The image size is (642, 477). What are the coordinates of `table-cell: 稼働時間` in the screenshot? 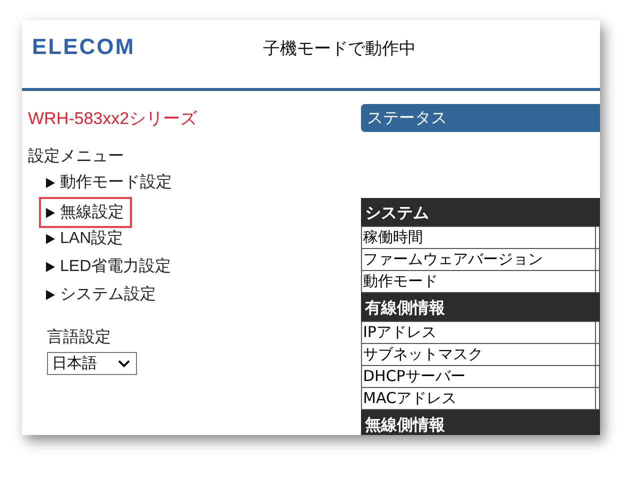 It's located at (479, 237).